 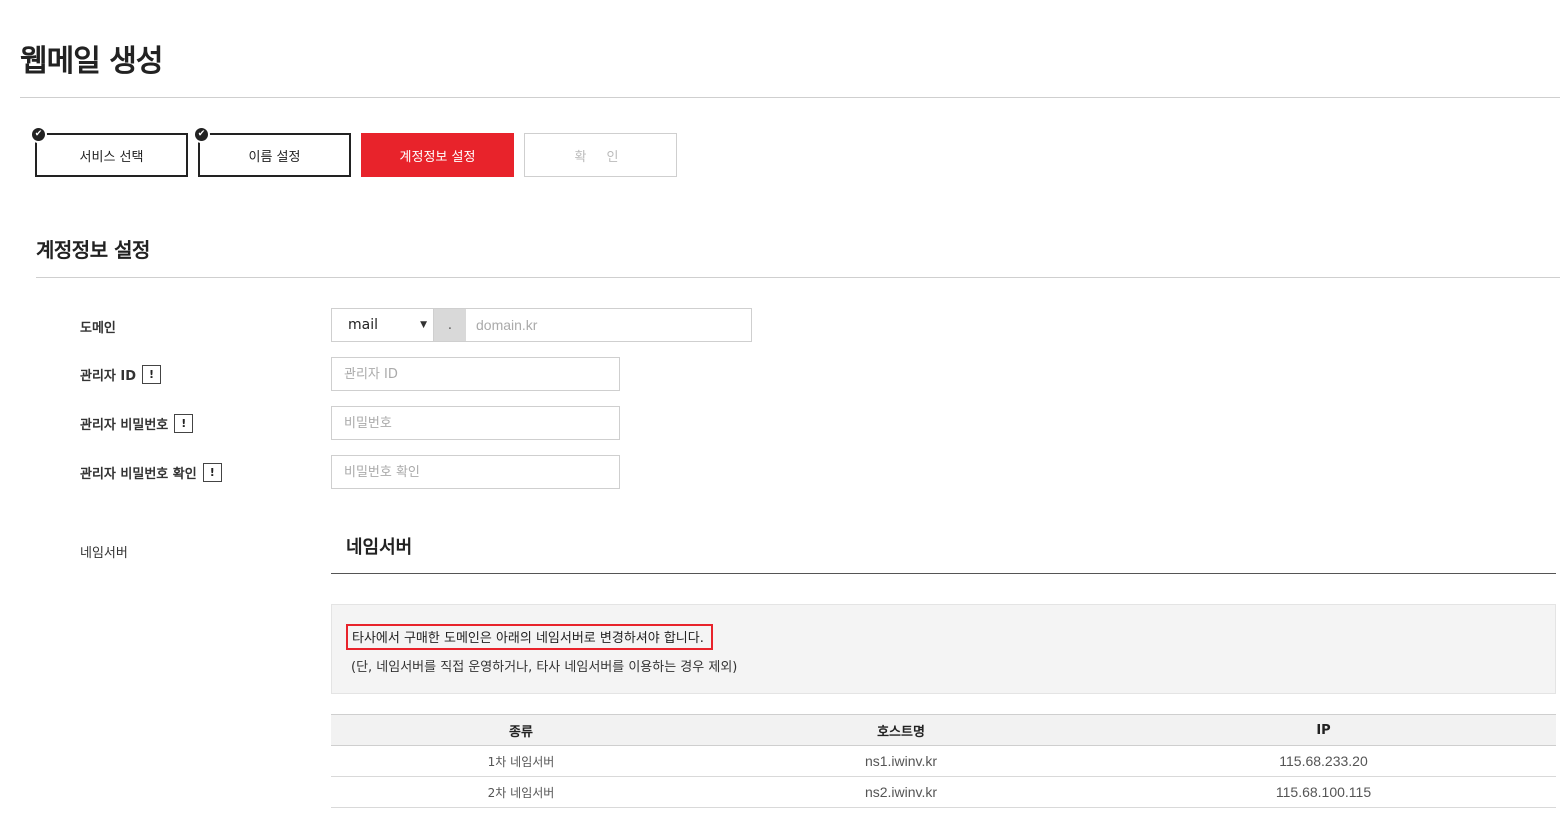 I want to click on domain-input, so click(x=608, y=325).